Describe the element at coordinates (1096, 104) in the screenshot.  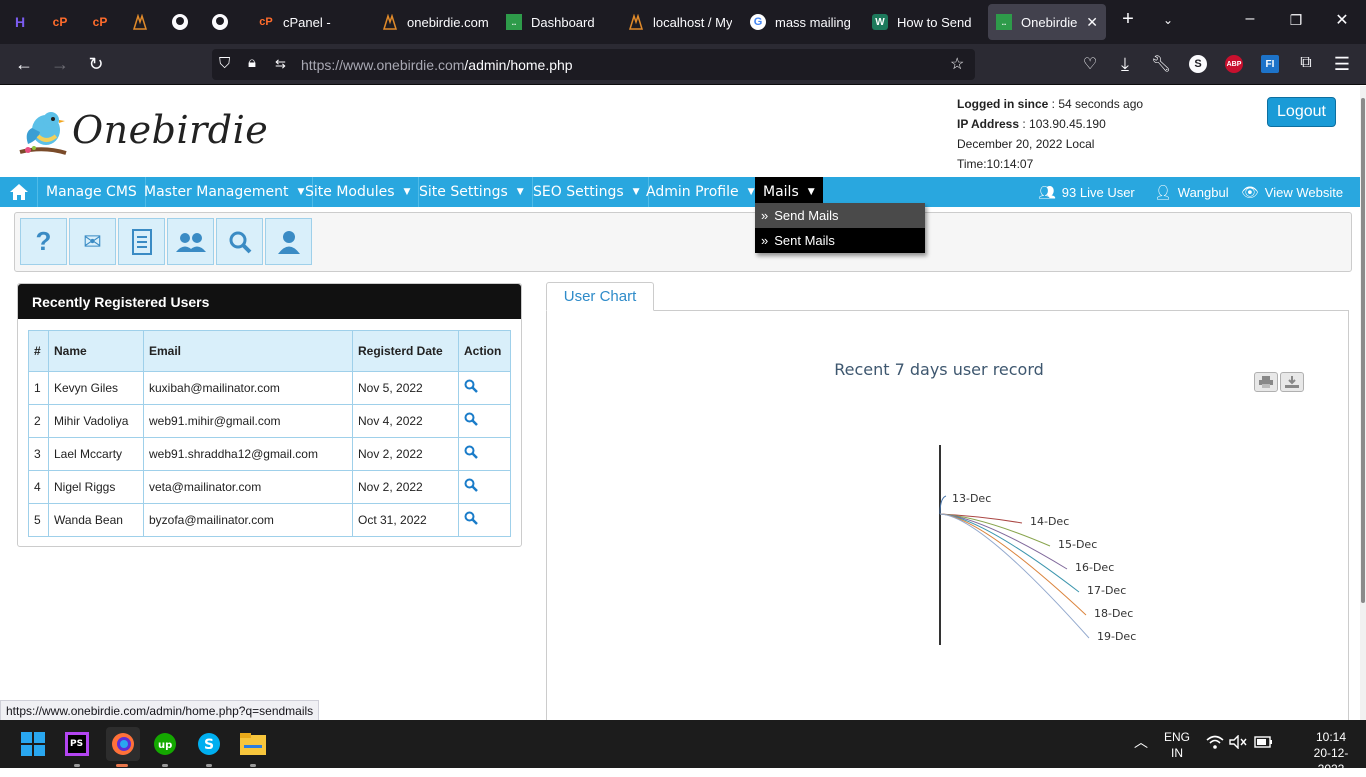
I see `logged-in-value: : 54 seconds ago` at that location.